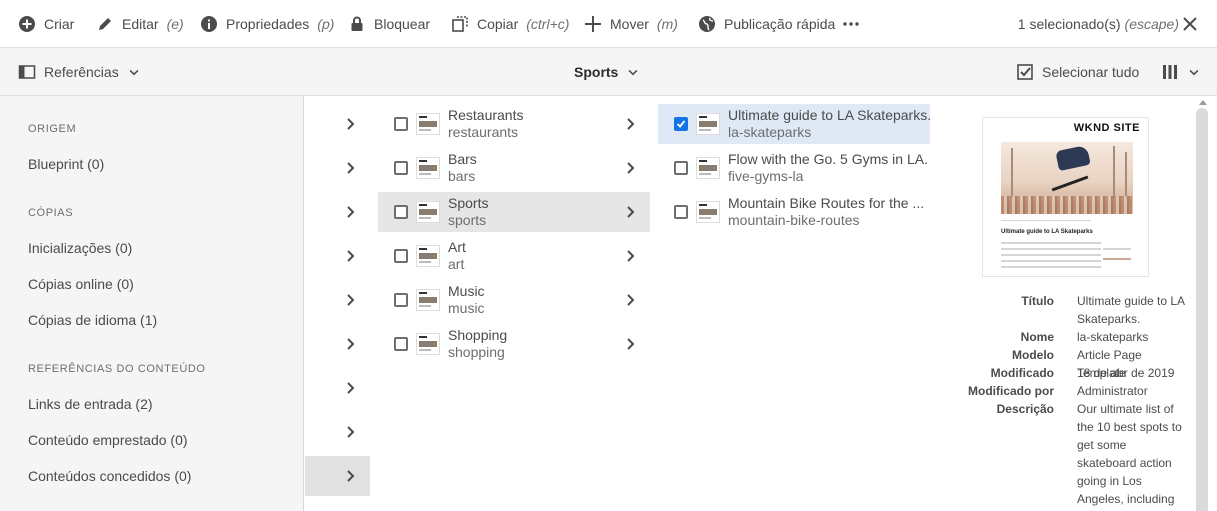 This screenshot has height=511, width=1217. What do you see at coordinates (1091, 72) in the screenshot?
I see `select-all-label: Selecionar tudo` at bounding box center [1091, 72].